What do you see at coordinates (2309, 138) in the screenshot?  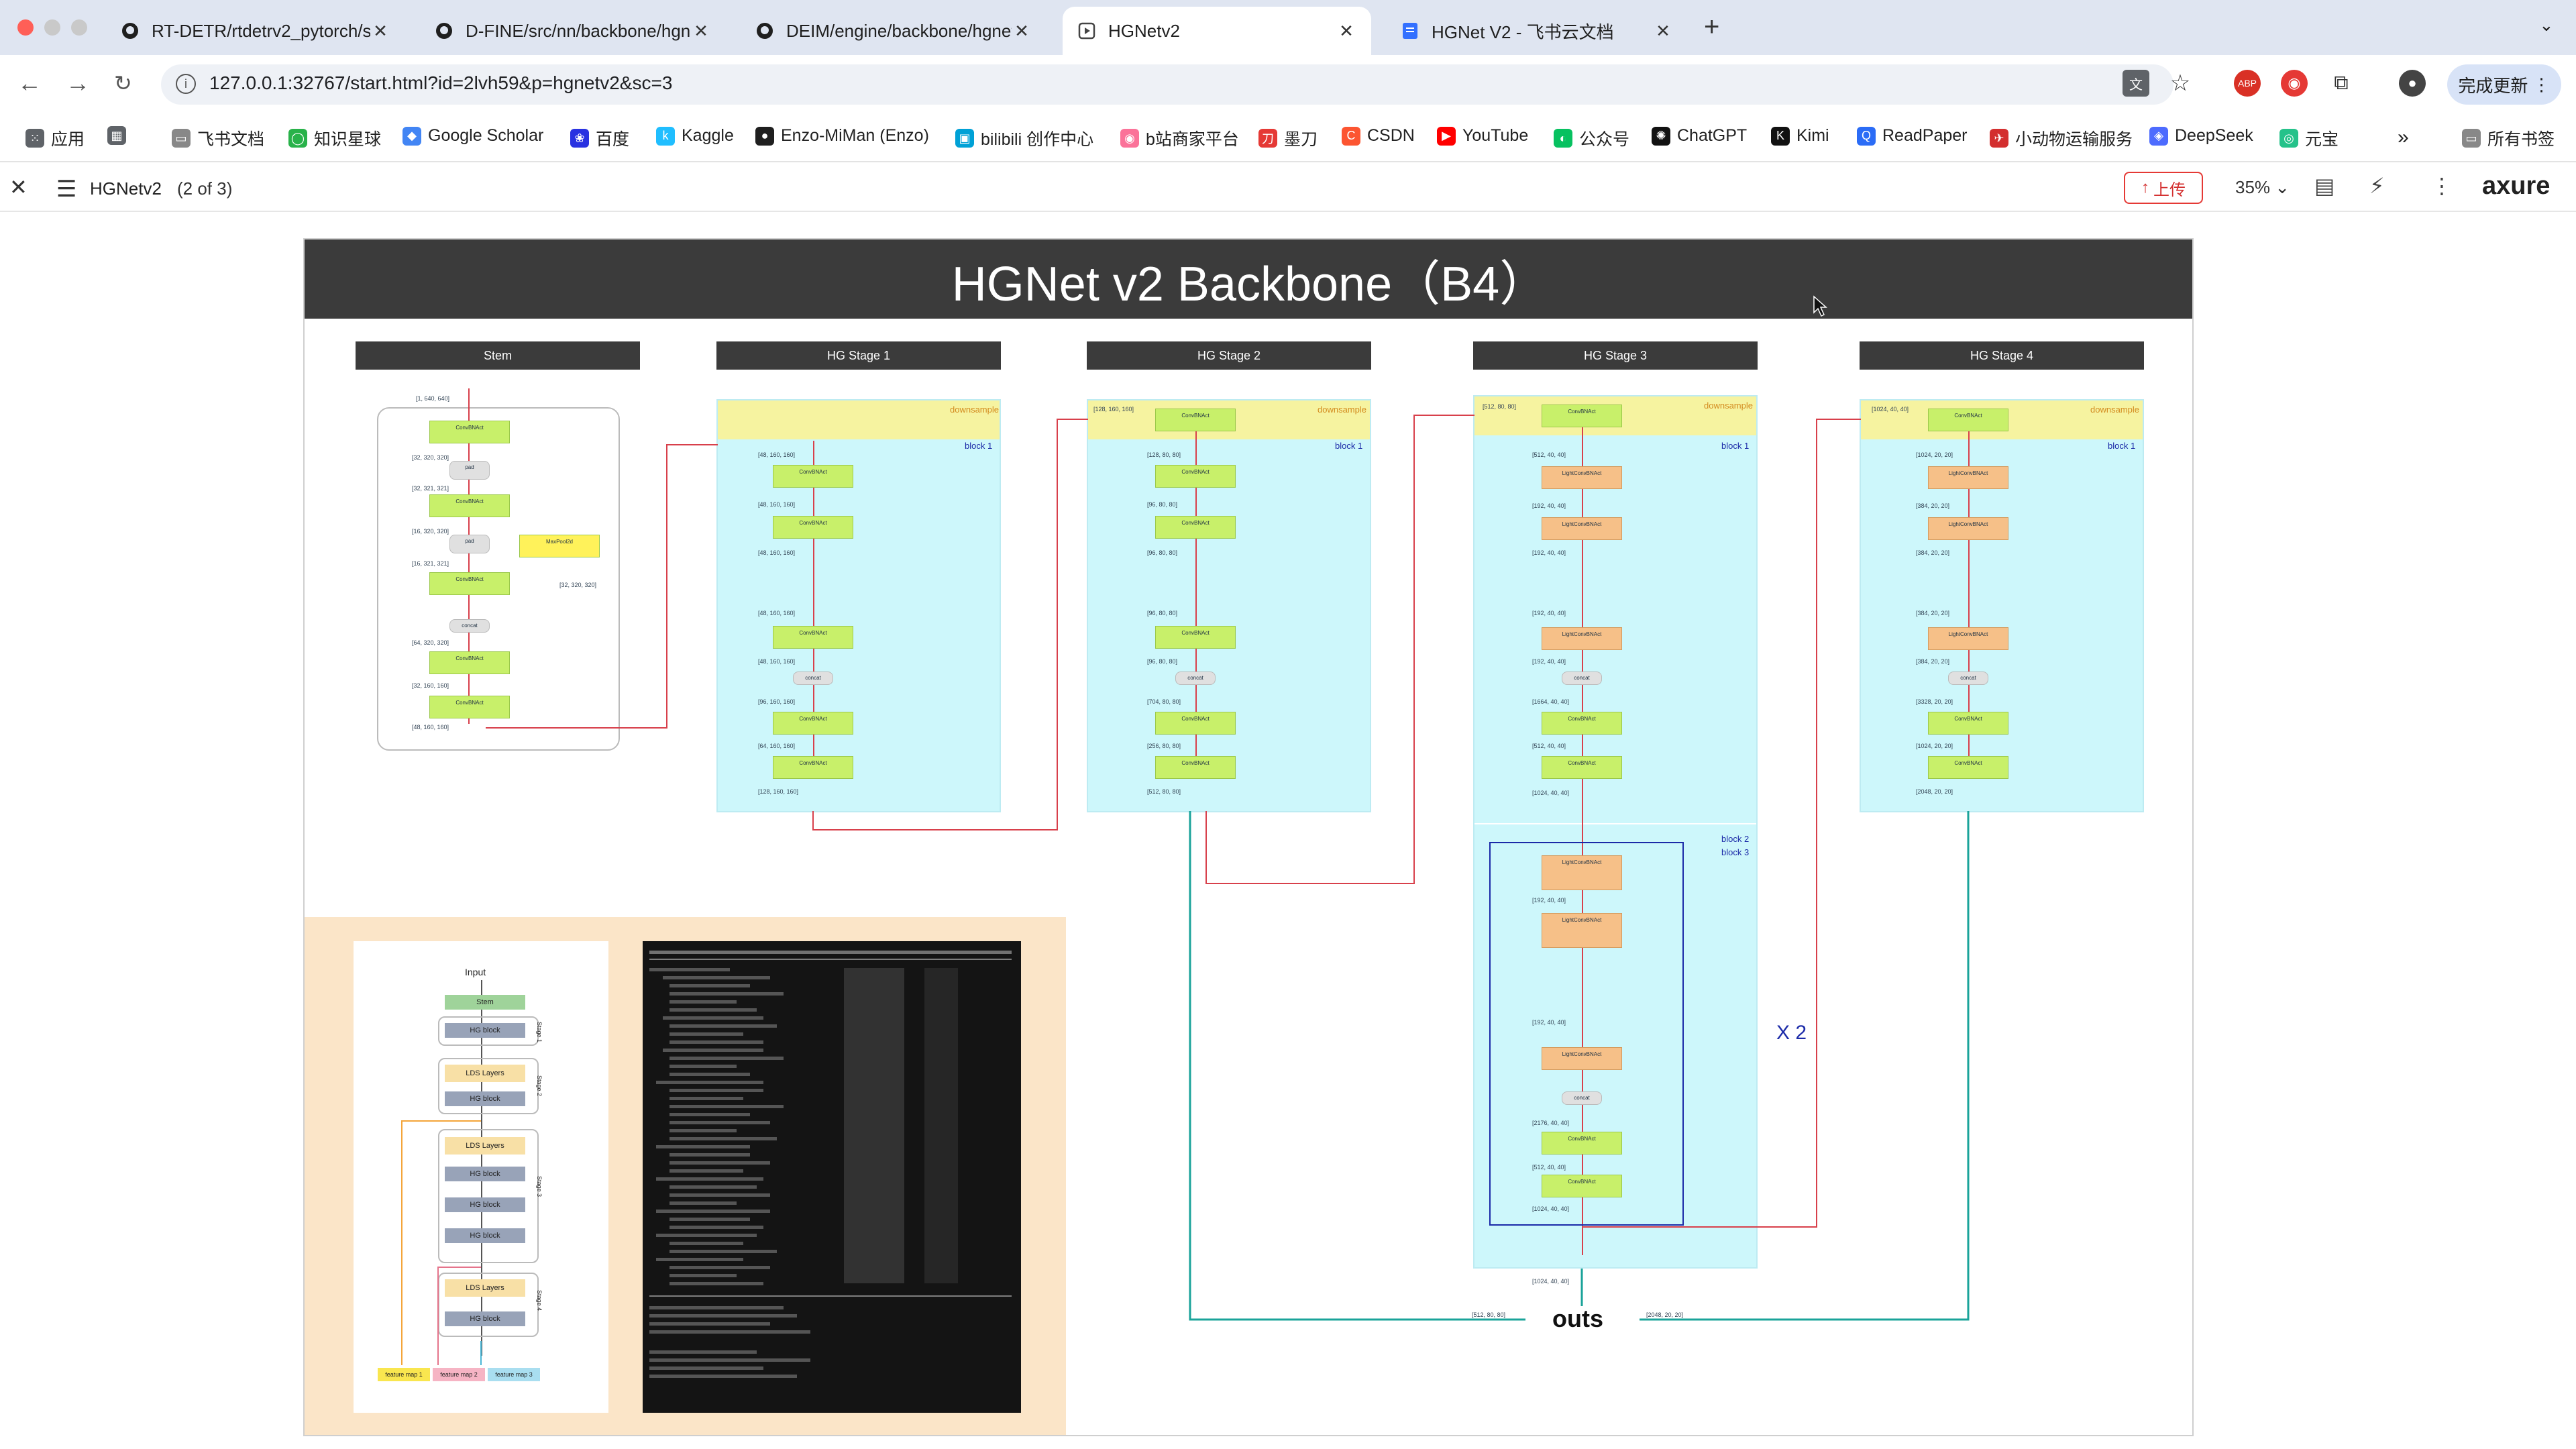 I see `bookmark-yuanbao: ◎ 元宝` at bounding box center [2309, 138].